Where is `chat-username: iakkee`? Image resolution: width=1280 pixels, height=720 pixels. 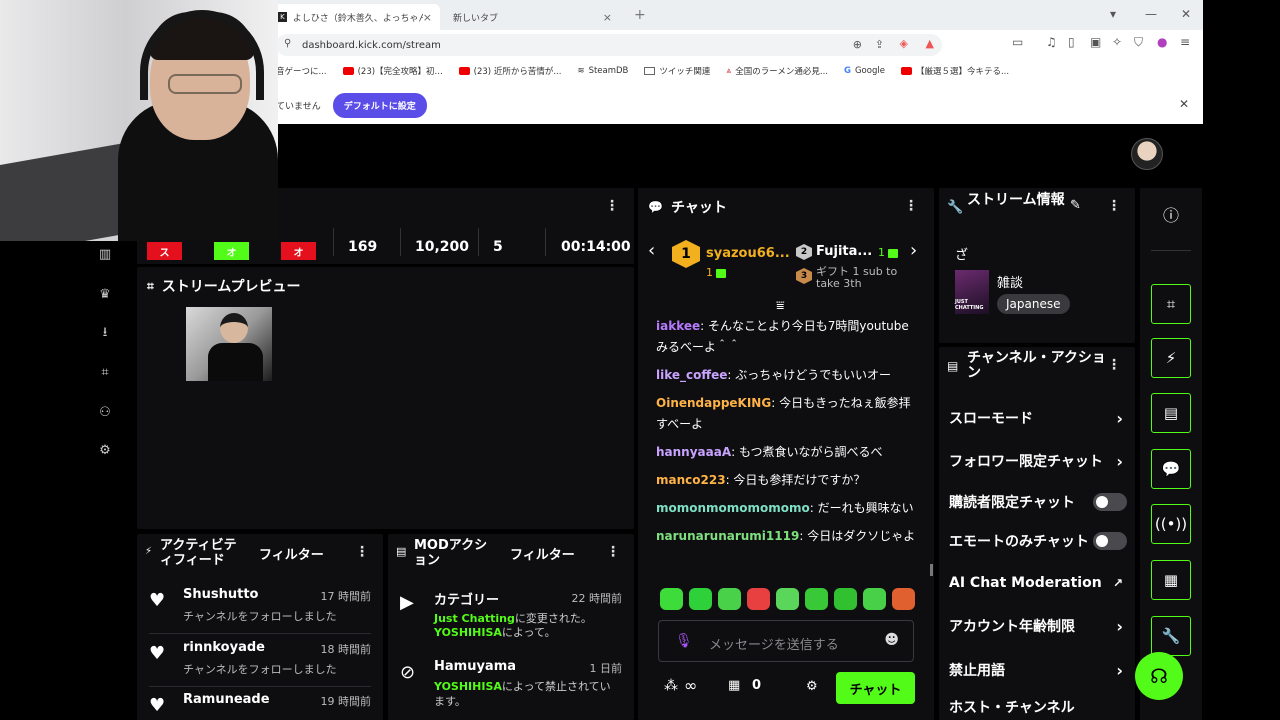
chat-username: iakkee is located at coordinates (678, 326).